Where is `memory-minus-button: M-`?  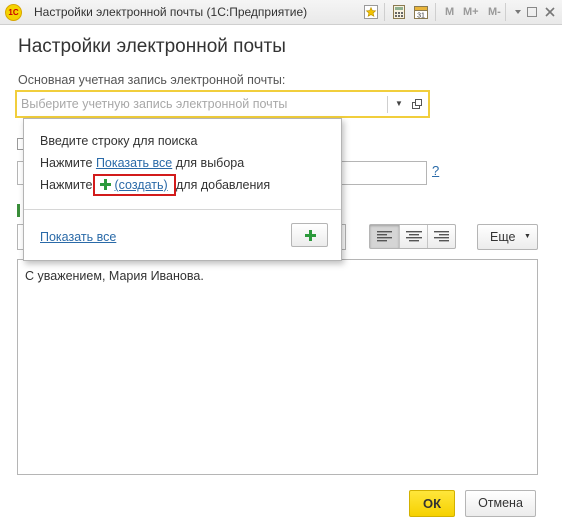 memory-minus-button: M- is located at coordinates (494, 12).